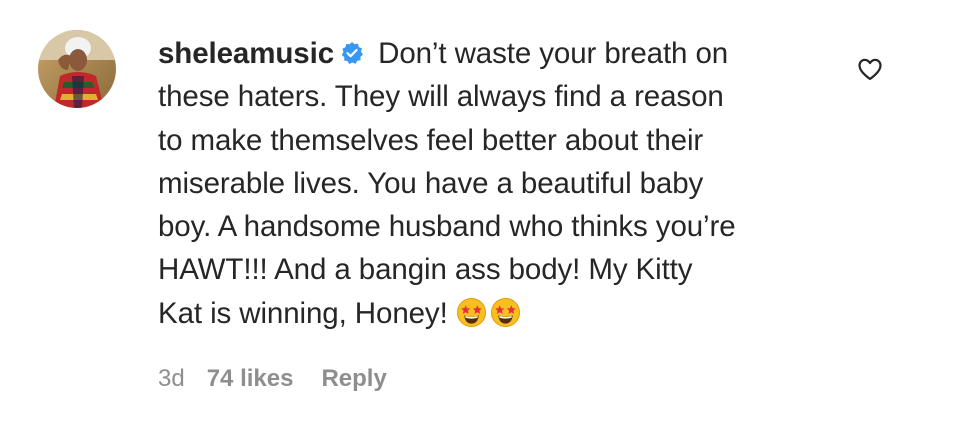  What do you see at coordinates (171, 378) in the screenshot?
I see `comment-time: 3d` at bounding box center [171, 378].